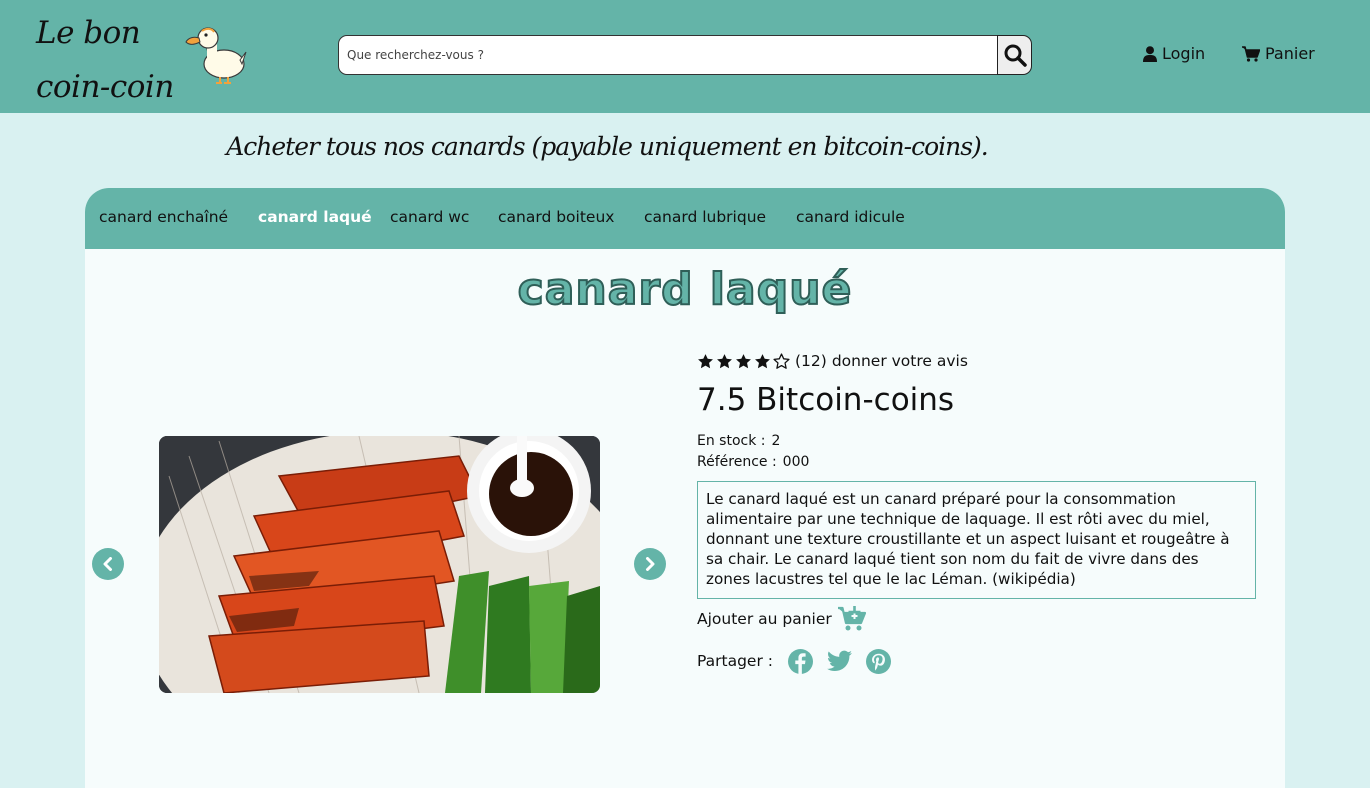  I want to click on stock-info: En stock : 2, so click(738, 441).